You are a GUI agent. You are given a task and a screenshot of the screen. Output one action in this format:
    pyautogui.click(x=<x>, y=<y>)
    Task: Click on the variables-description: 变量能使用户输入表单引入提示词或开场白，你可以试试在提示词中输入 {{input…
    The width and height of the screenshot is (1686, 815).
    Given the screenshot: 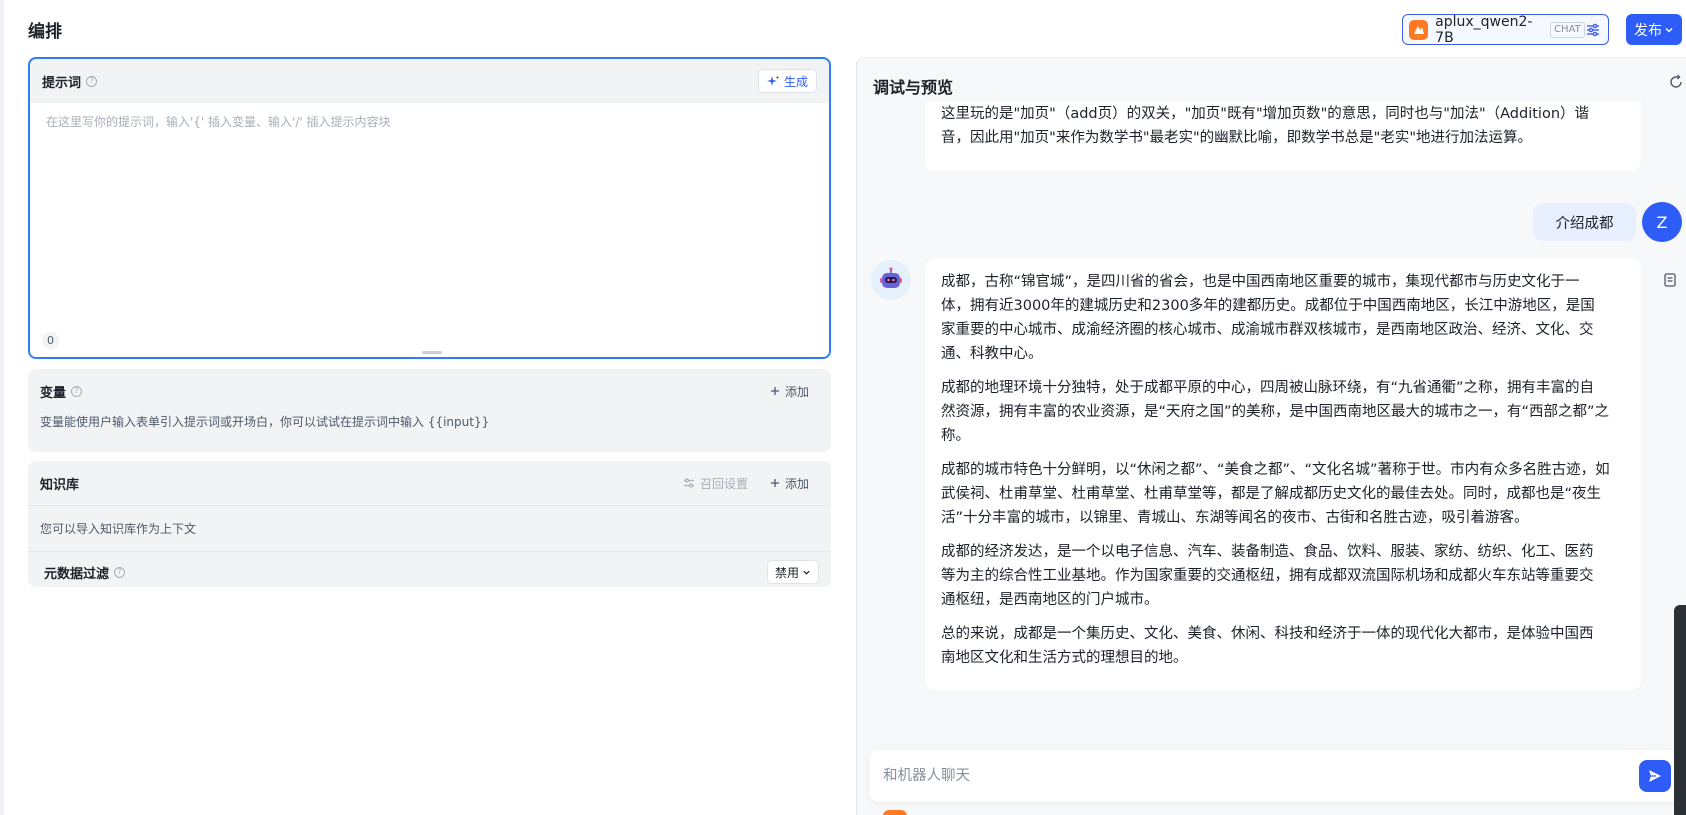 What is the action you would take?
    pyautogui.click(x=265, y=422)
    